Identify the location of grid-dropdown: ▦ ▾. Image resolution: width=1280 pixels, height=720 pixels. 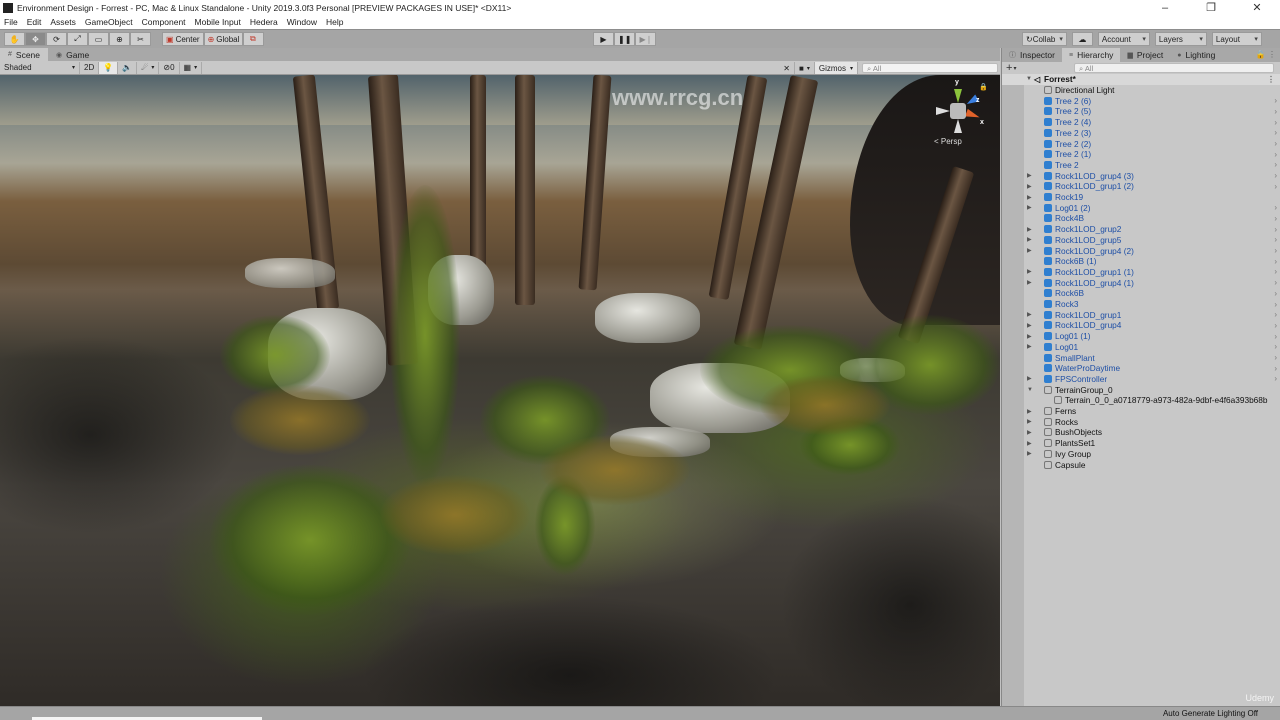
(191, 67).